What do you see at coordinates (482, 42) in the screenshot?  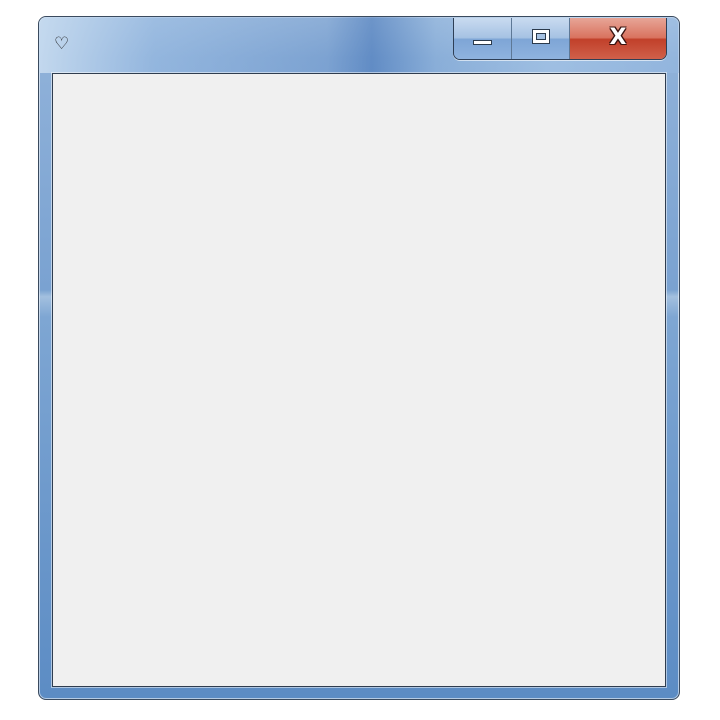 I see `minimize-icon` at bounding box center [482, 42].